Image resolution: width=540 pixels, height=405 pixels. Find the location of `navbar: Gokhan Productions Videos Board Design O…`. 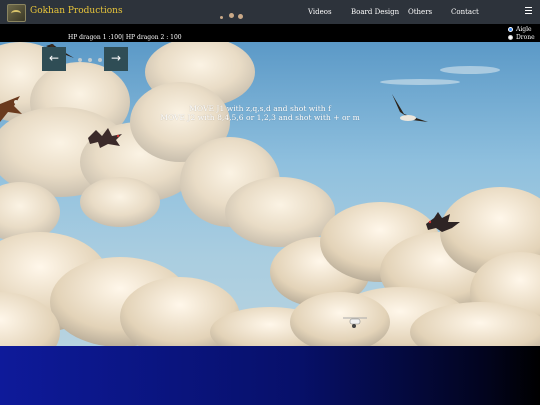

navbar: Gokhan Productions Videos Board Design O… is located at coordinates (270, 12).